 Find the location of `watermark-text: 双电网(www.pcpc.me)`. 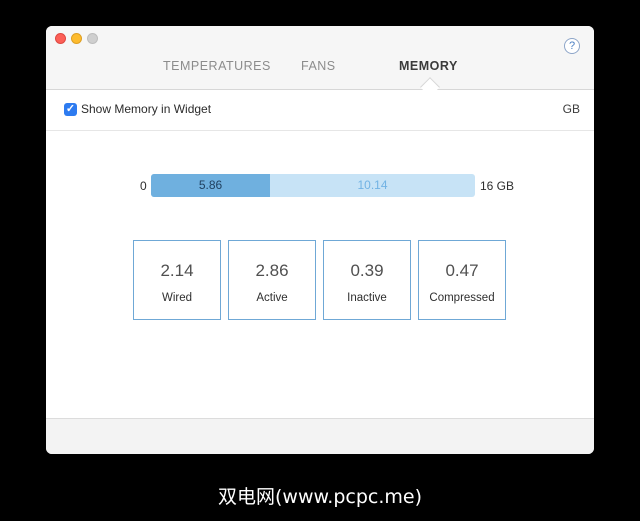

watermark-text: 双电网(www.pcpc.me) is located at coordinates (320, 497).